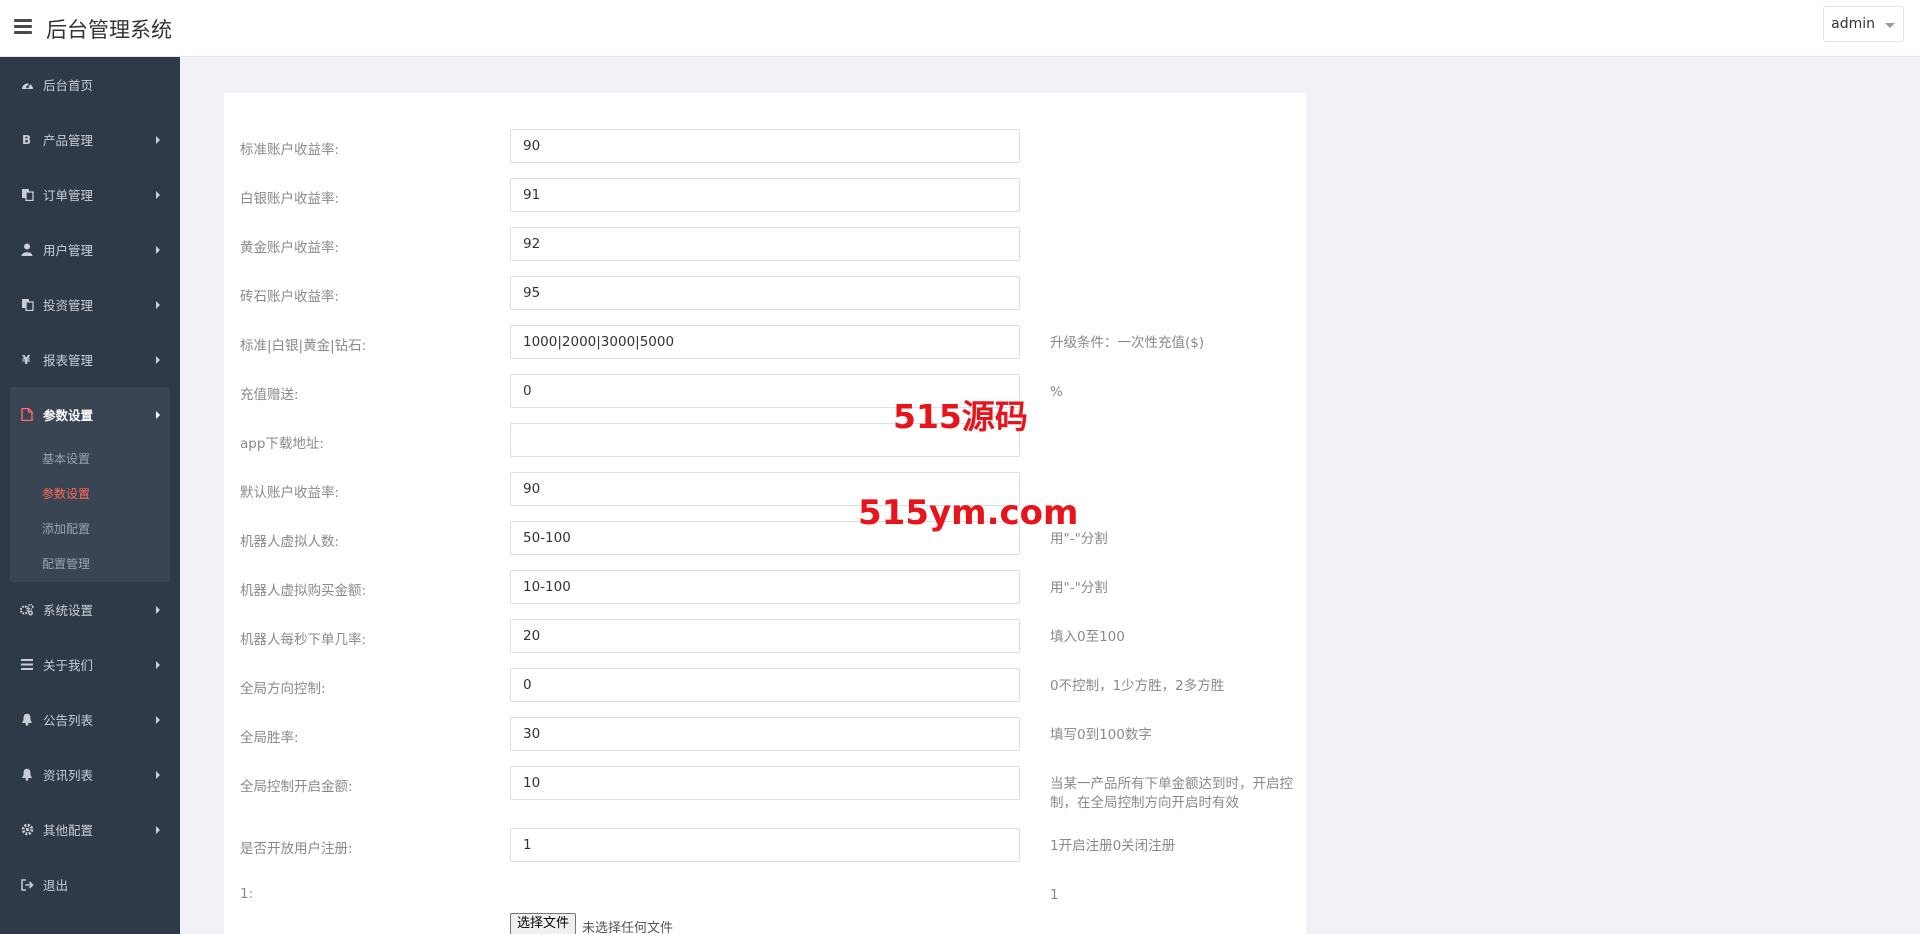  I want to click on sidebar-item: 投资管理, so click(90, 304).